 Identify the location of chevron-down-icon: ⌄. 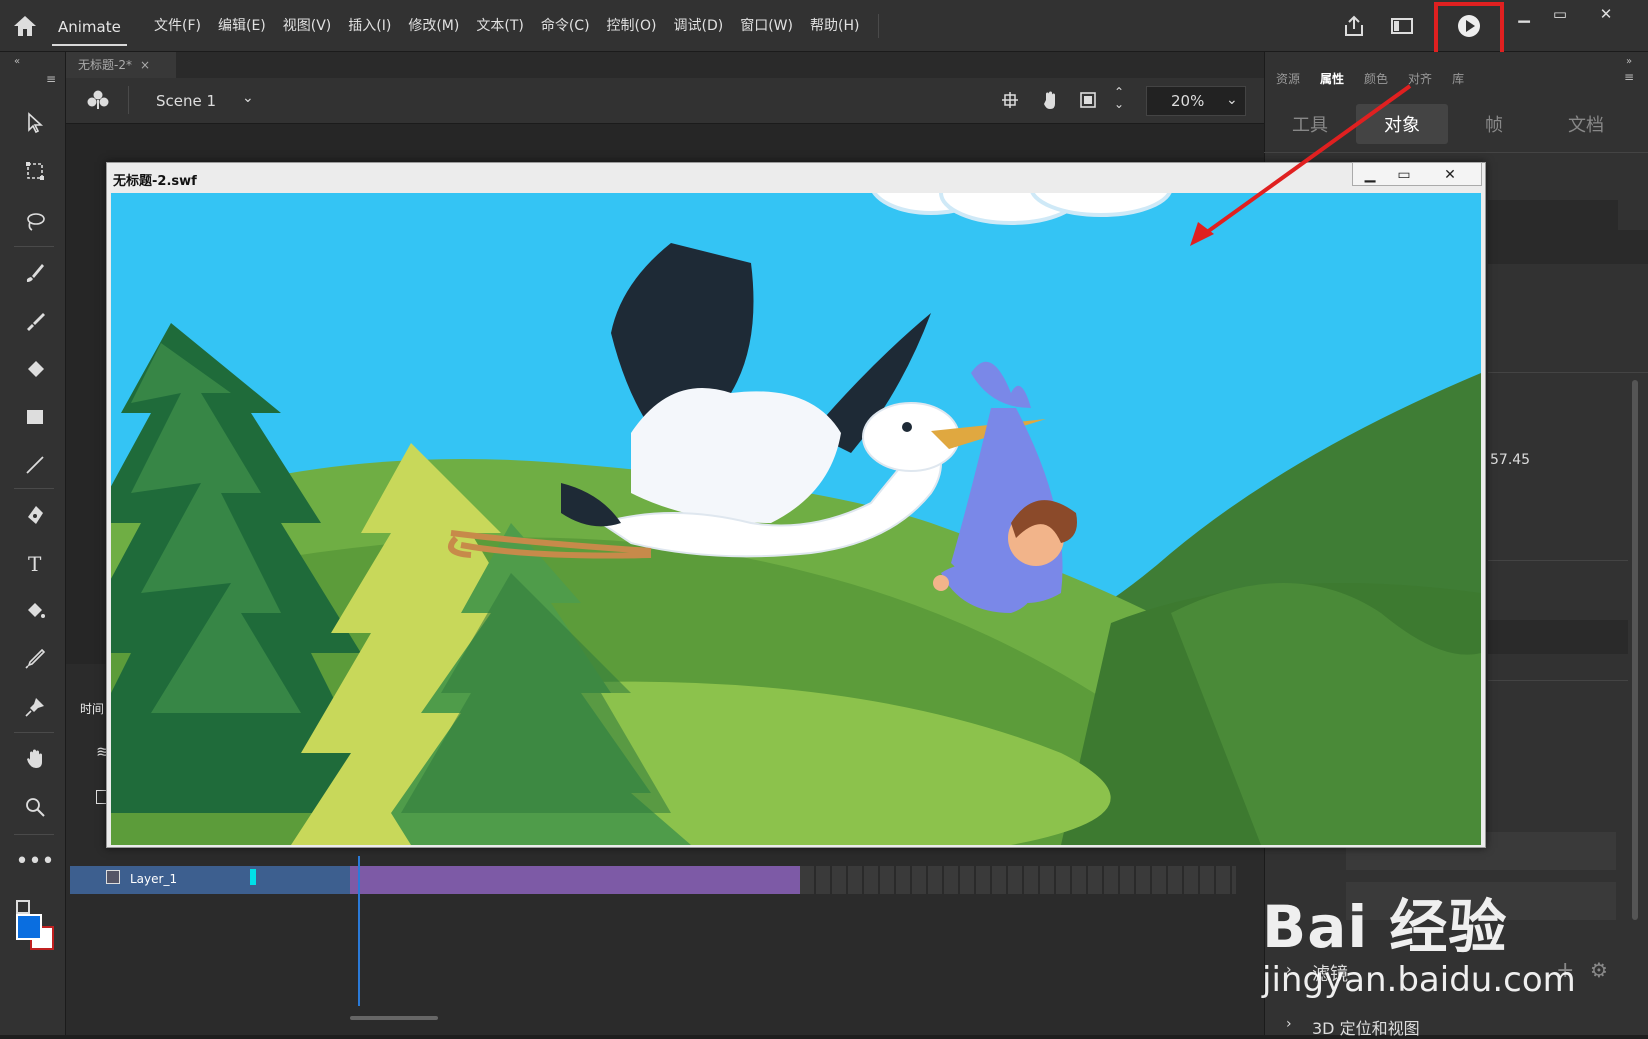
(248, 98).